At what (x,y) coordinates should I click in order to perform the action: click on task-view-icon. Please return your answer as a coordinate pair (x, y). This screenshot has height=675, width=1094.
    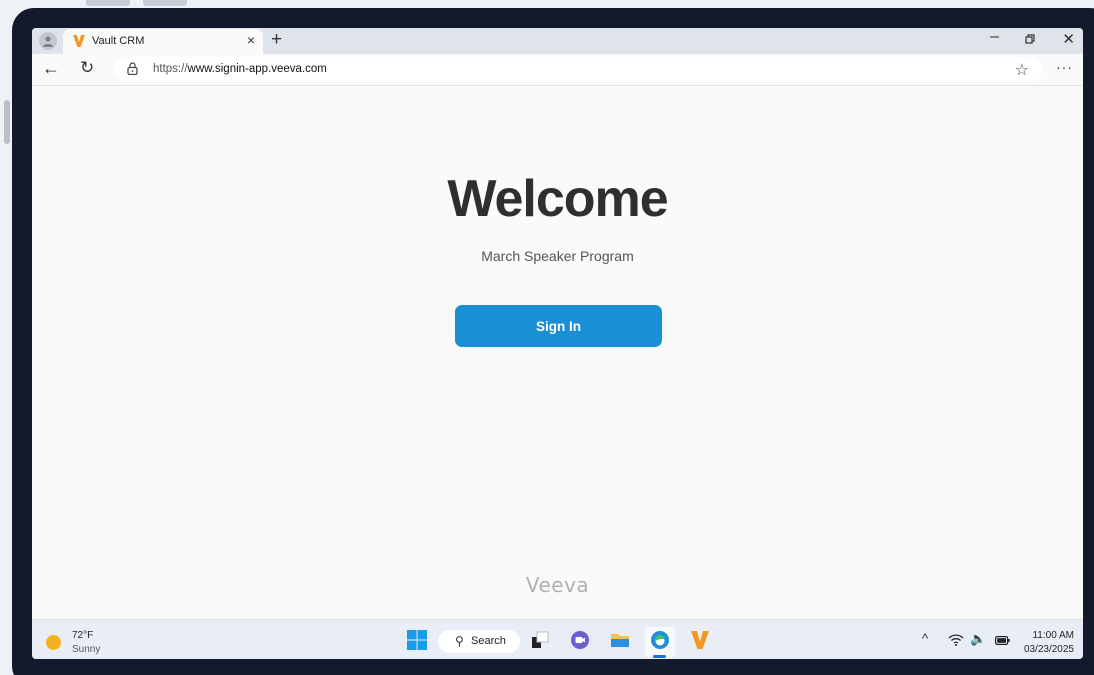
    Looking at the image, I should click on (540, 640).